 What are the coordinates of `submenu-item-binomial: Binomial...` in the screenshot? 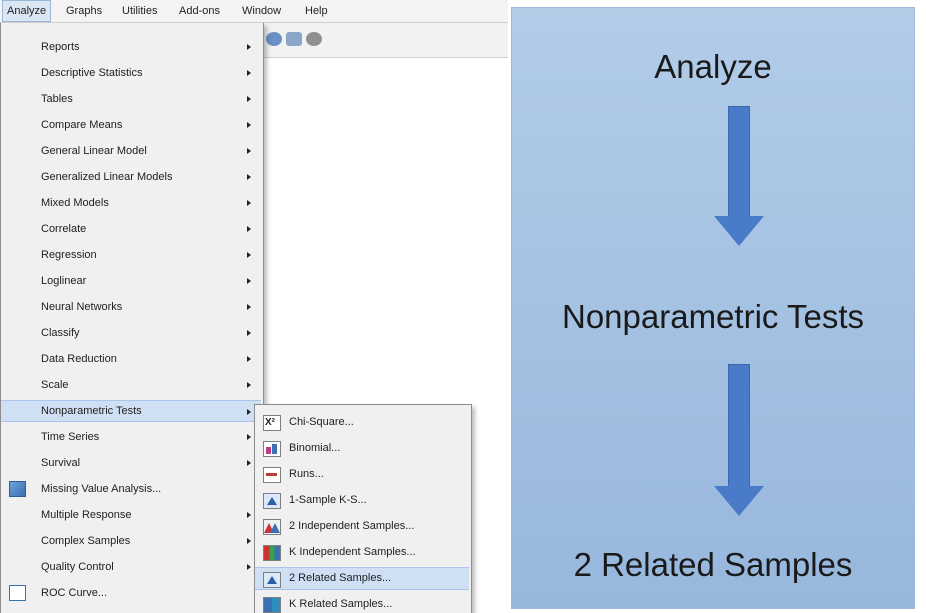 It's located at (362, 448).